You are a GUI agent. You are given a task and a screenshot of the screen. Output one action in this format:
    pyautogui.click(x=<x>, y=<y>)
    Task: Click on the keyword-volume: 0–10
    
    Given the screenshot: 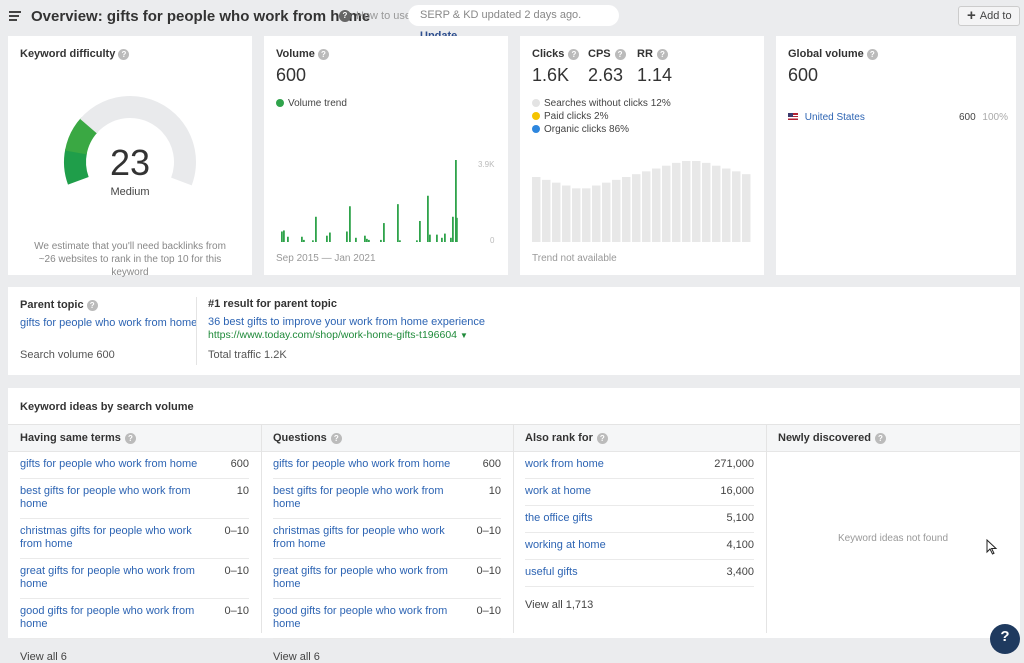 What is the action you would take?
    pyautogui.click(x=488, y=571)
    